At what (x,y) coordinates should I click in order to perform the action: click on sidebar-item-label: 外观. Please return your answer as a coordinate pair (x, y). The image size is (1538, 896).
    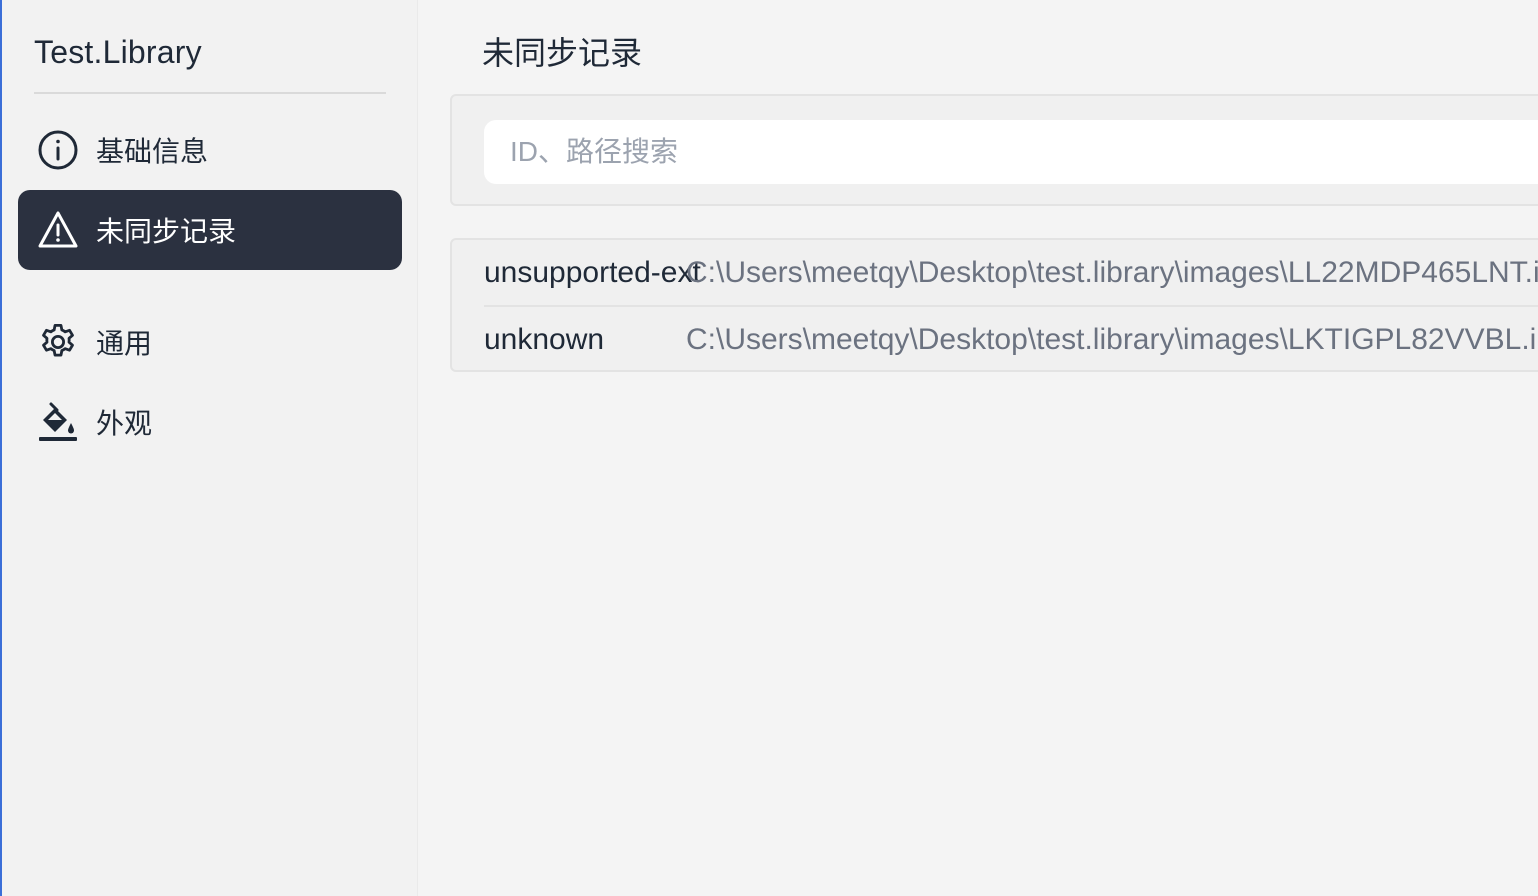
    Looking at the image, I should click on (124, 423).